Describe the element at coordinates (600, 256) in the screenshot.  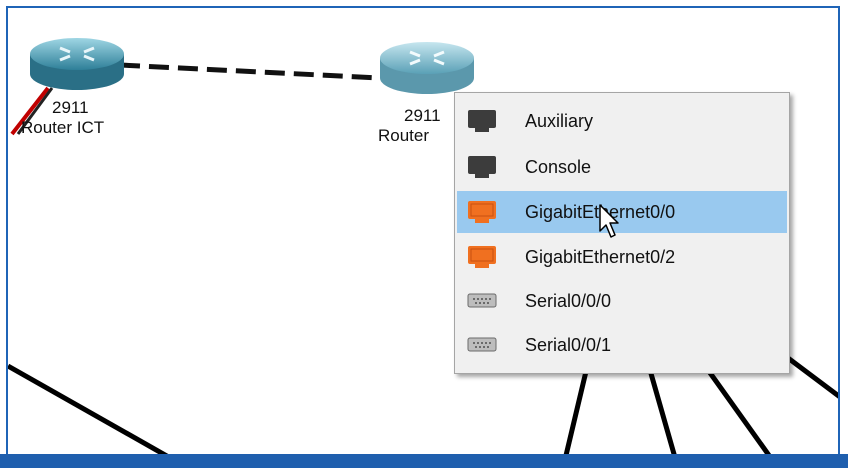
I see `menu-item-label: GigabitEthernet0/2` at that location.